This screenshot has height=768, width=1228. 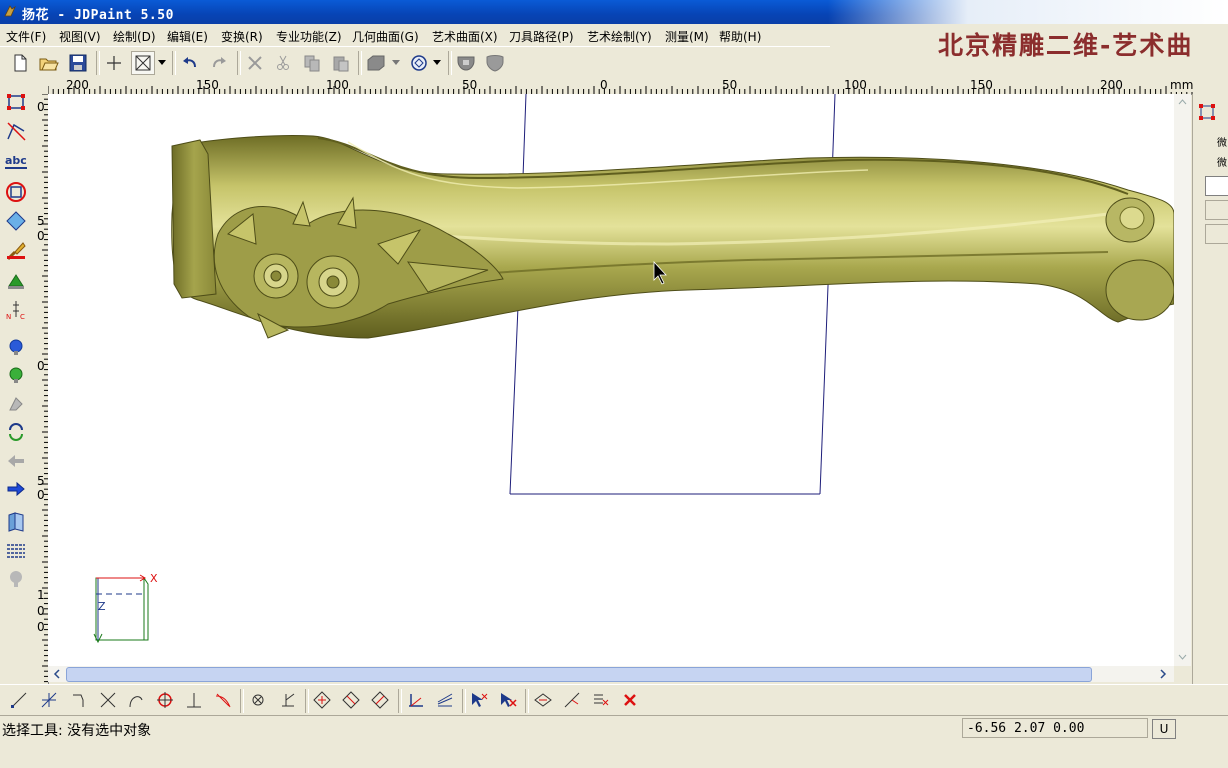 I want to click on offset-icon, so click(x=16, y=192).